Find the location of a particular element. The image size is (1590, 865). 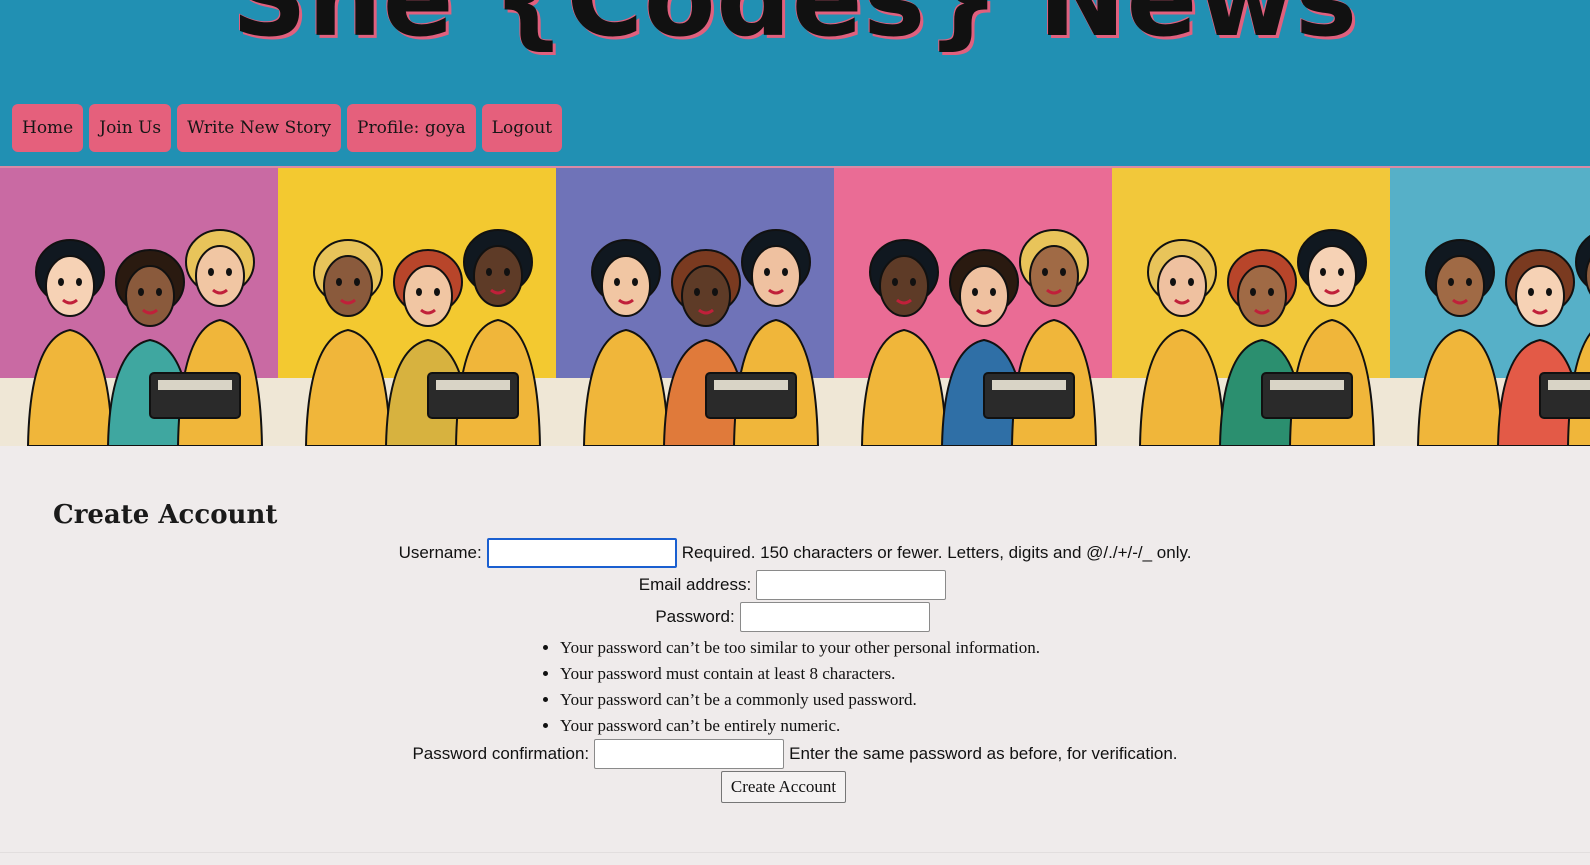

nav-write-new-story-button: Write New Story is located at coordinates (259, 128).